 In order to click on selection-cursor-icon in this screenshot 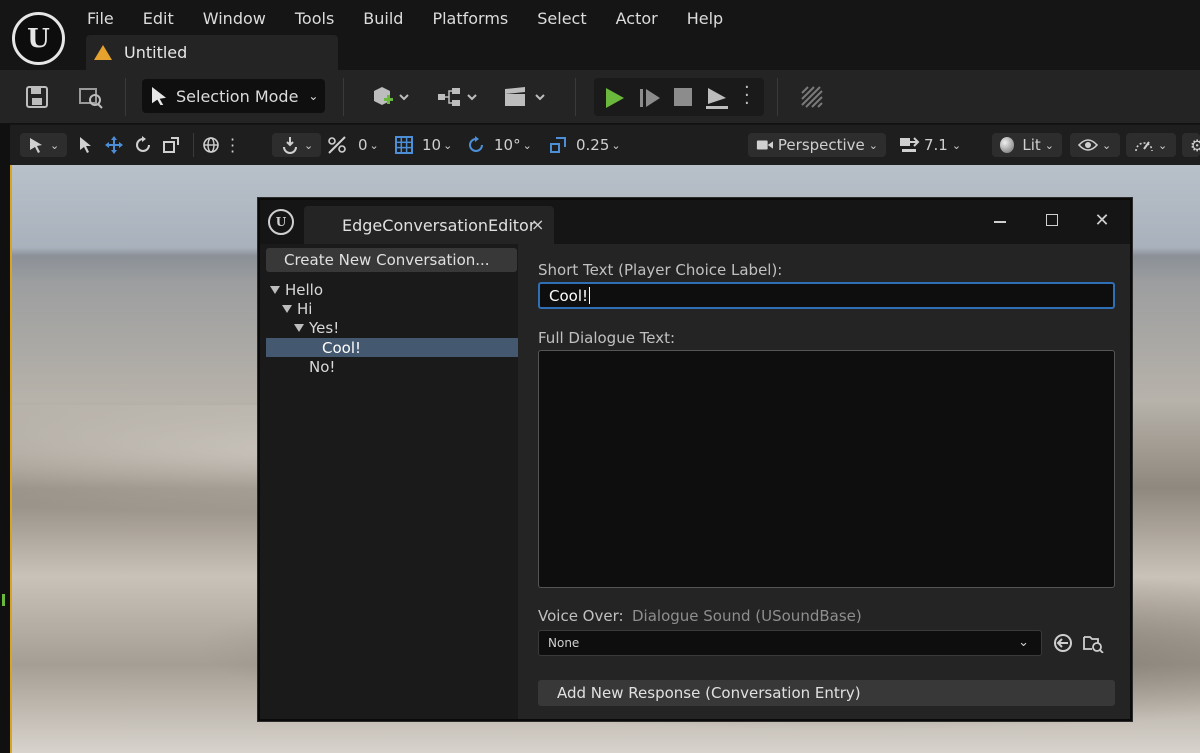, I will do `click(159, 96)`.